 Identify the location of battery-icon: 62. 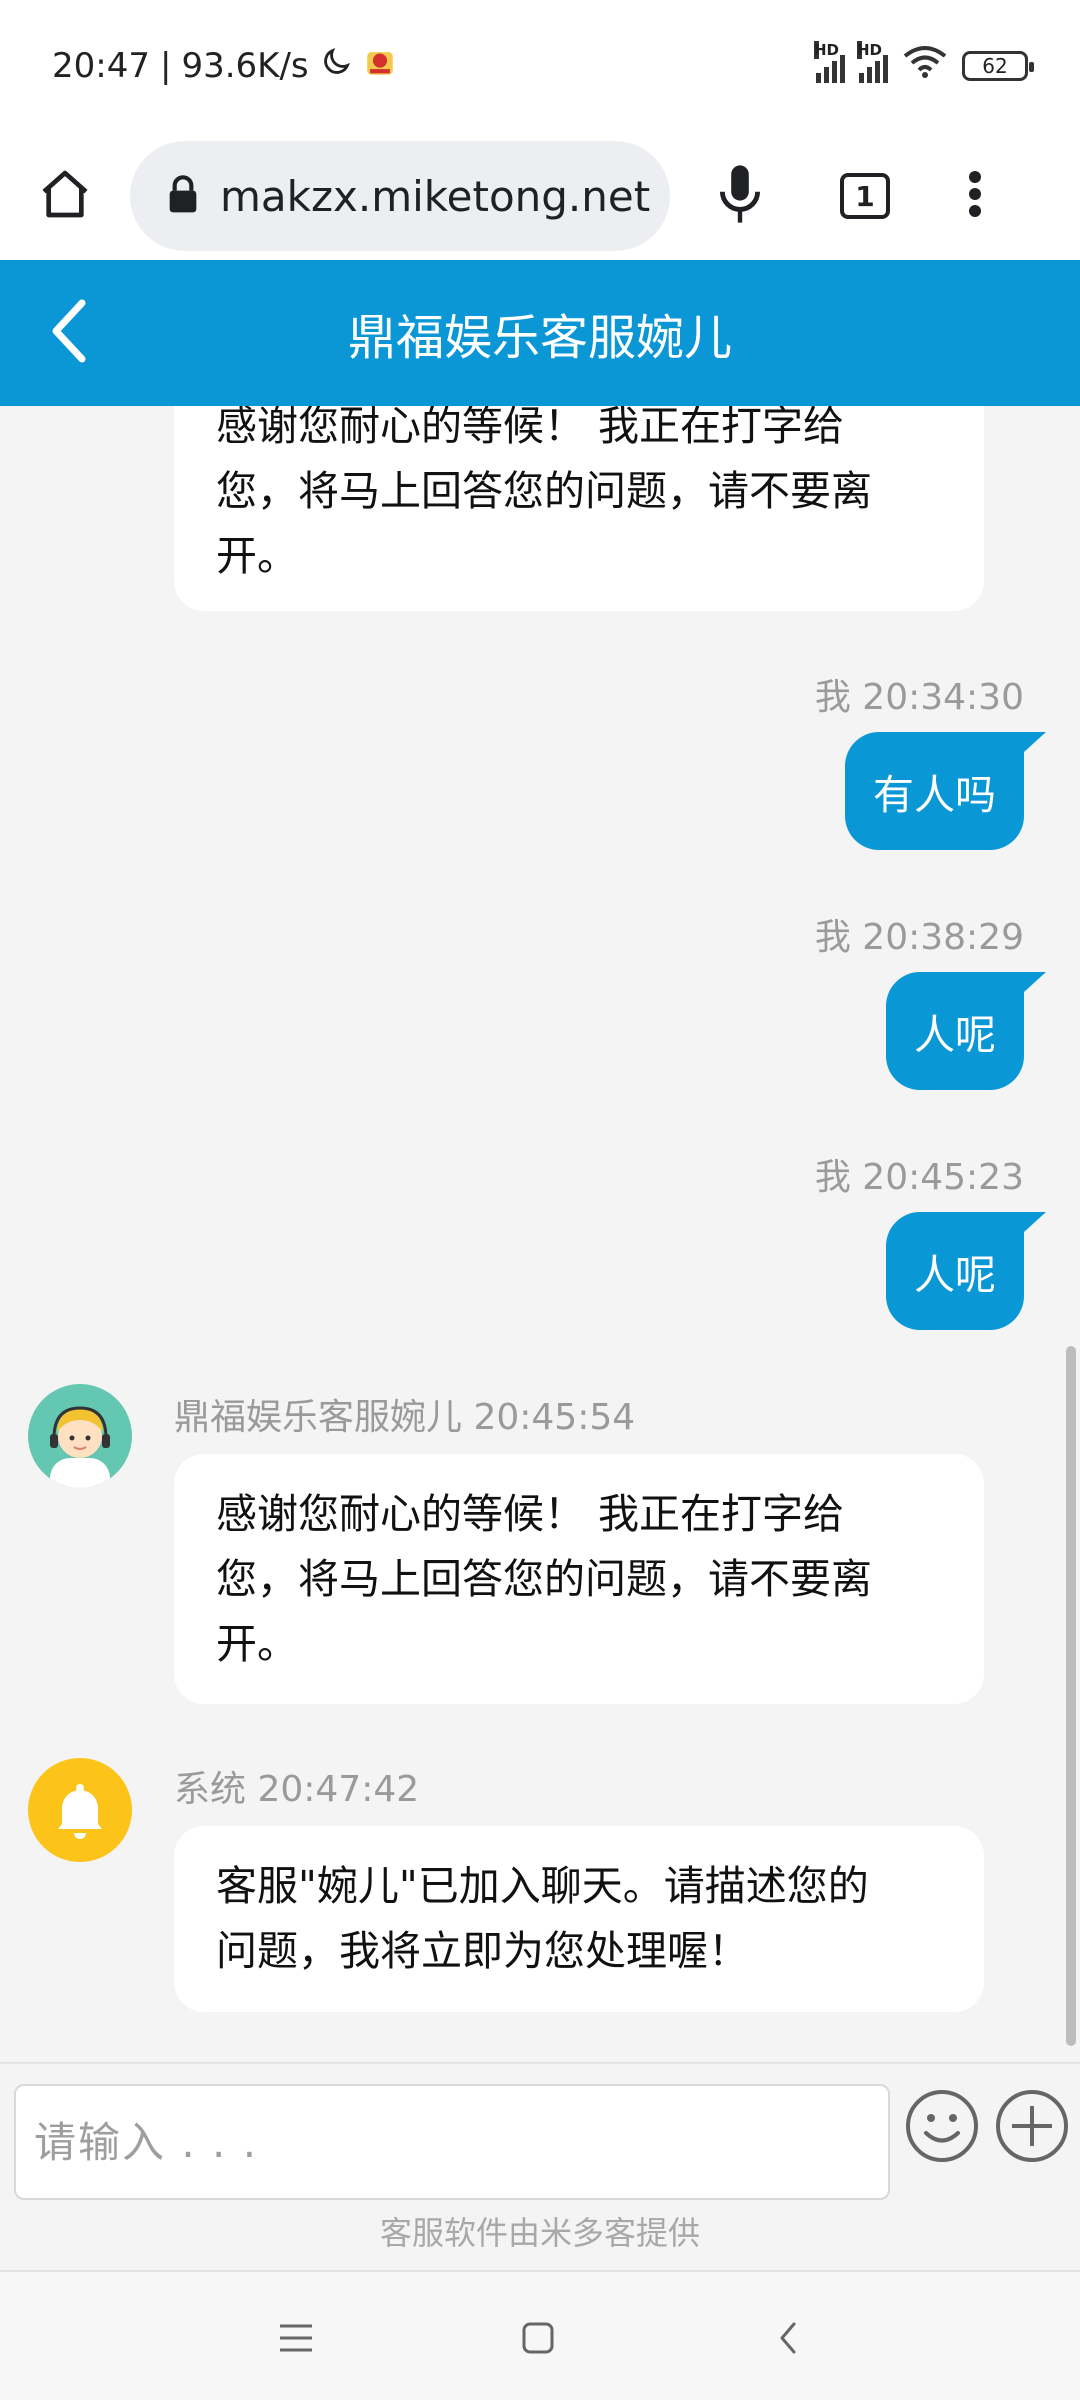
(998, 66).